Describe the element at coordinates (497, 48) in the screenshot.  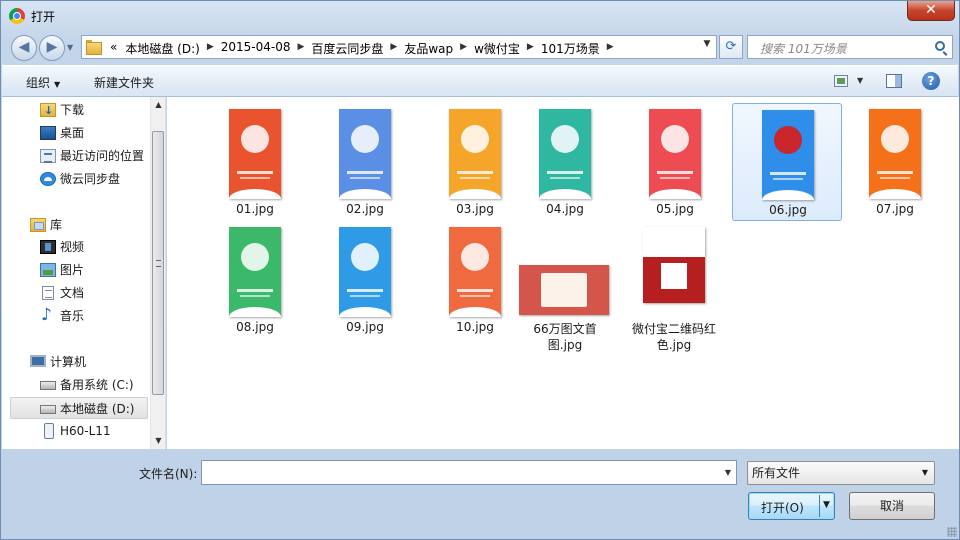
I see `breadcrumb-item: w微付宝` at that location.